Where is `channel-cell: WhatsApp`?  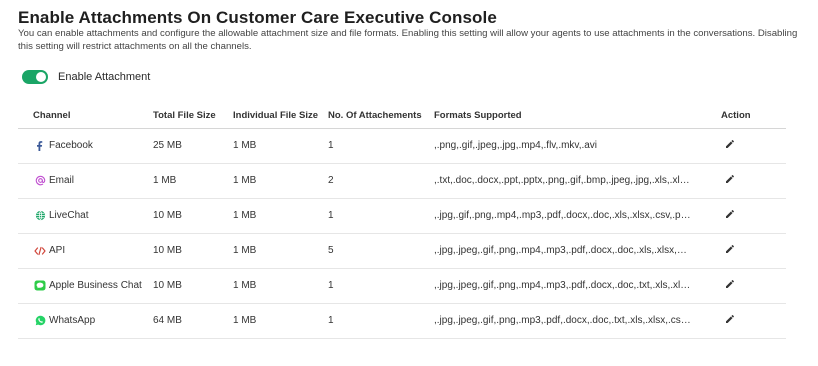
channel-cell: WhatsApp is located at coordinates (85, 321).